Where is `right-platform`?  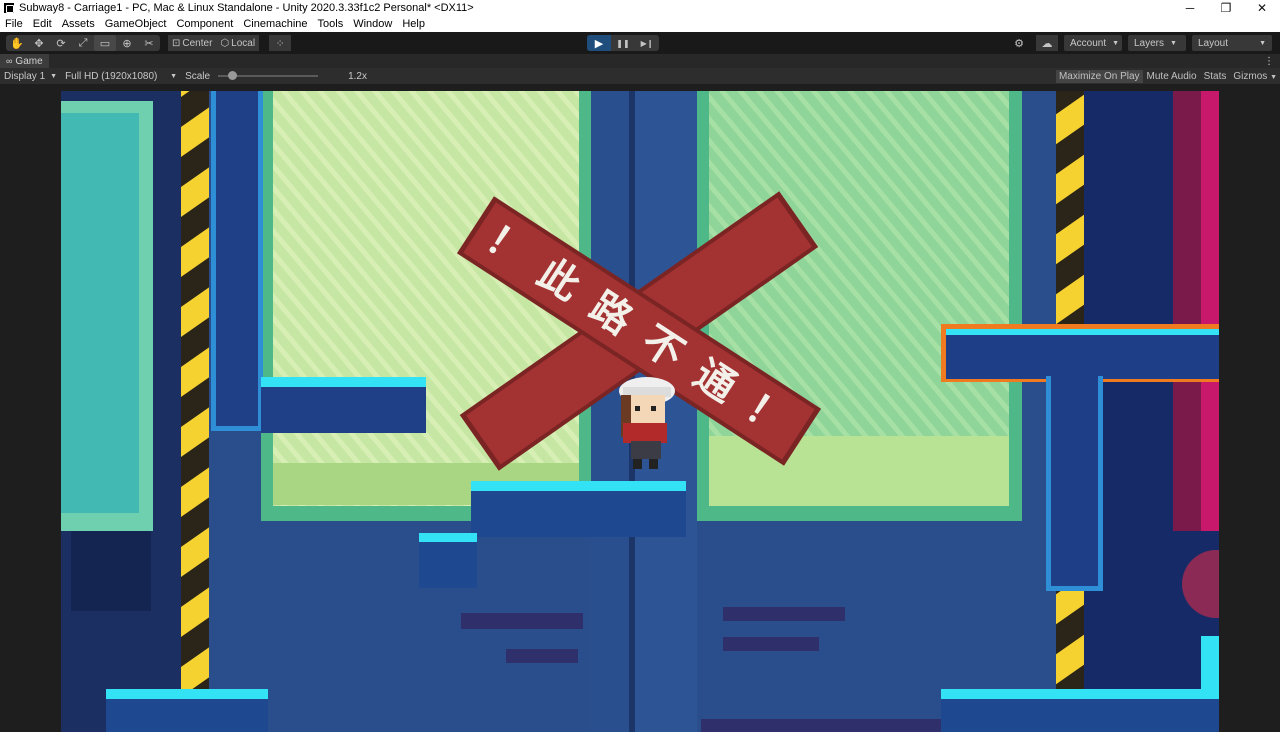 right-platform is located at coordinates (1082, 354).